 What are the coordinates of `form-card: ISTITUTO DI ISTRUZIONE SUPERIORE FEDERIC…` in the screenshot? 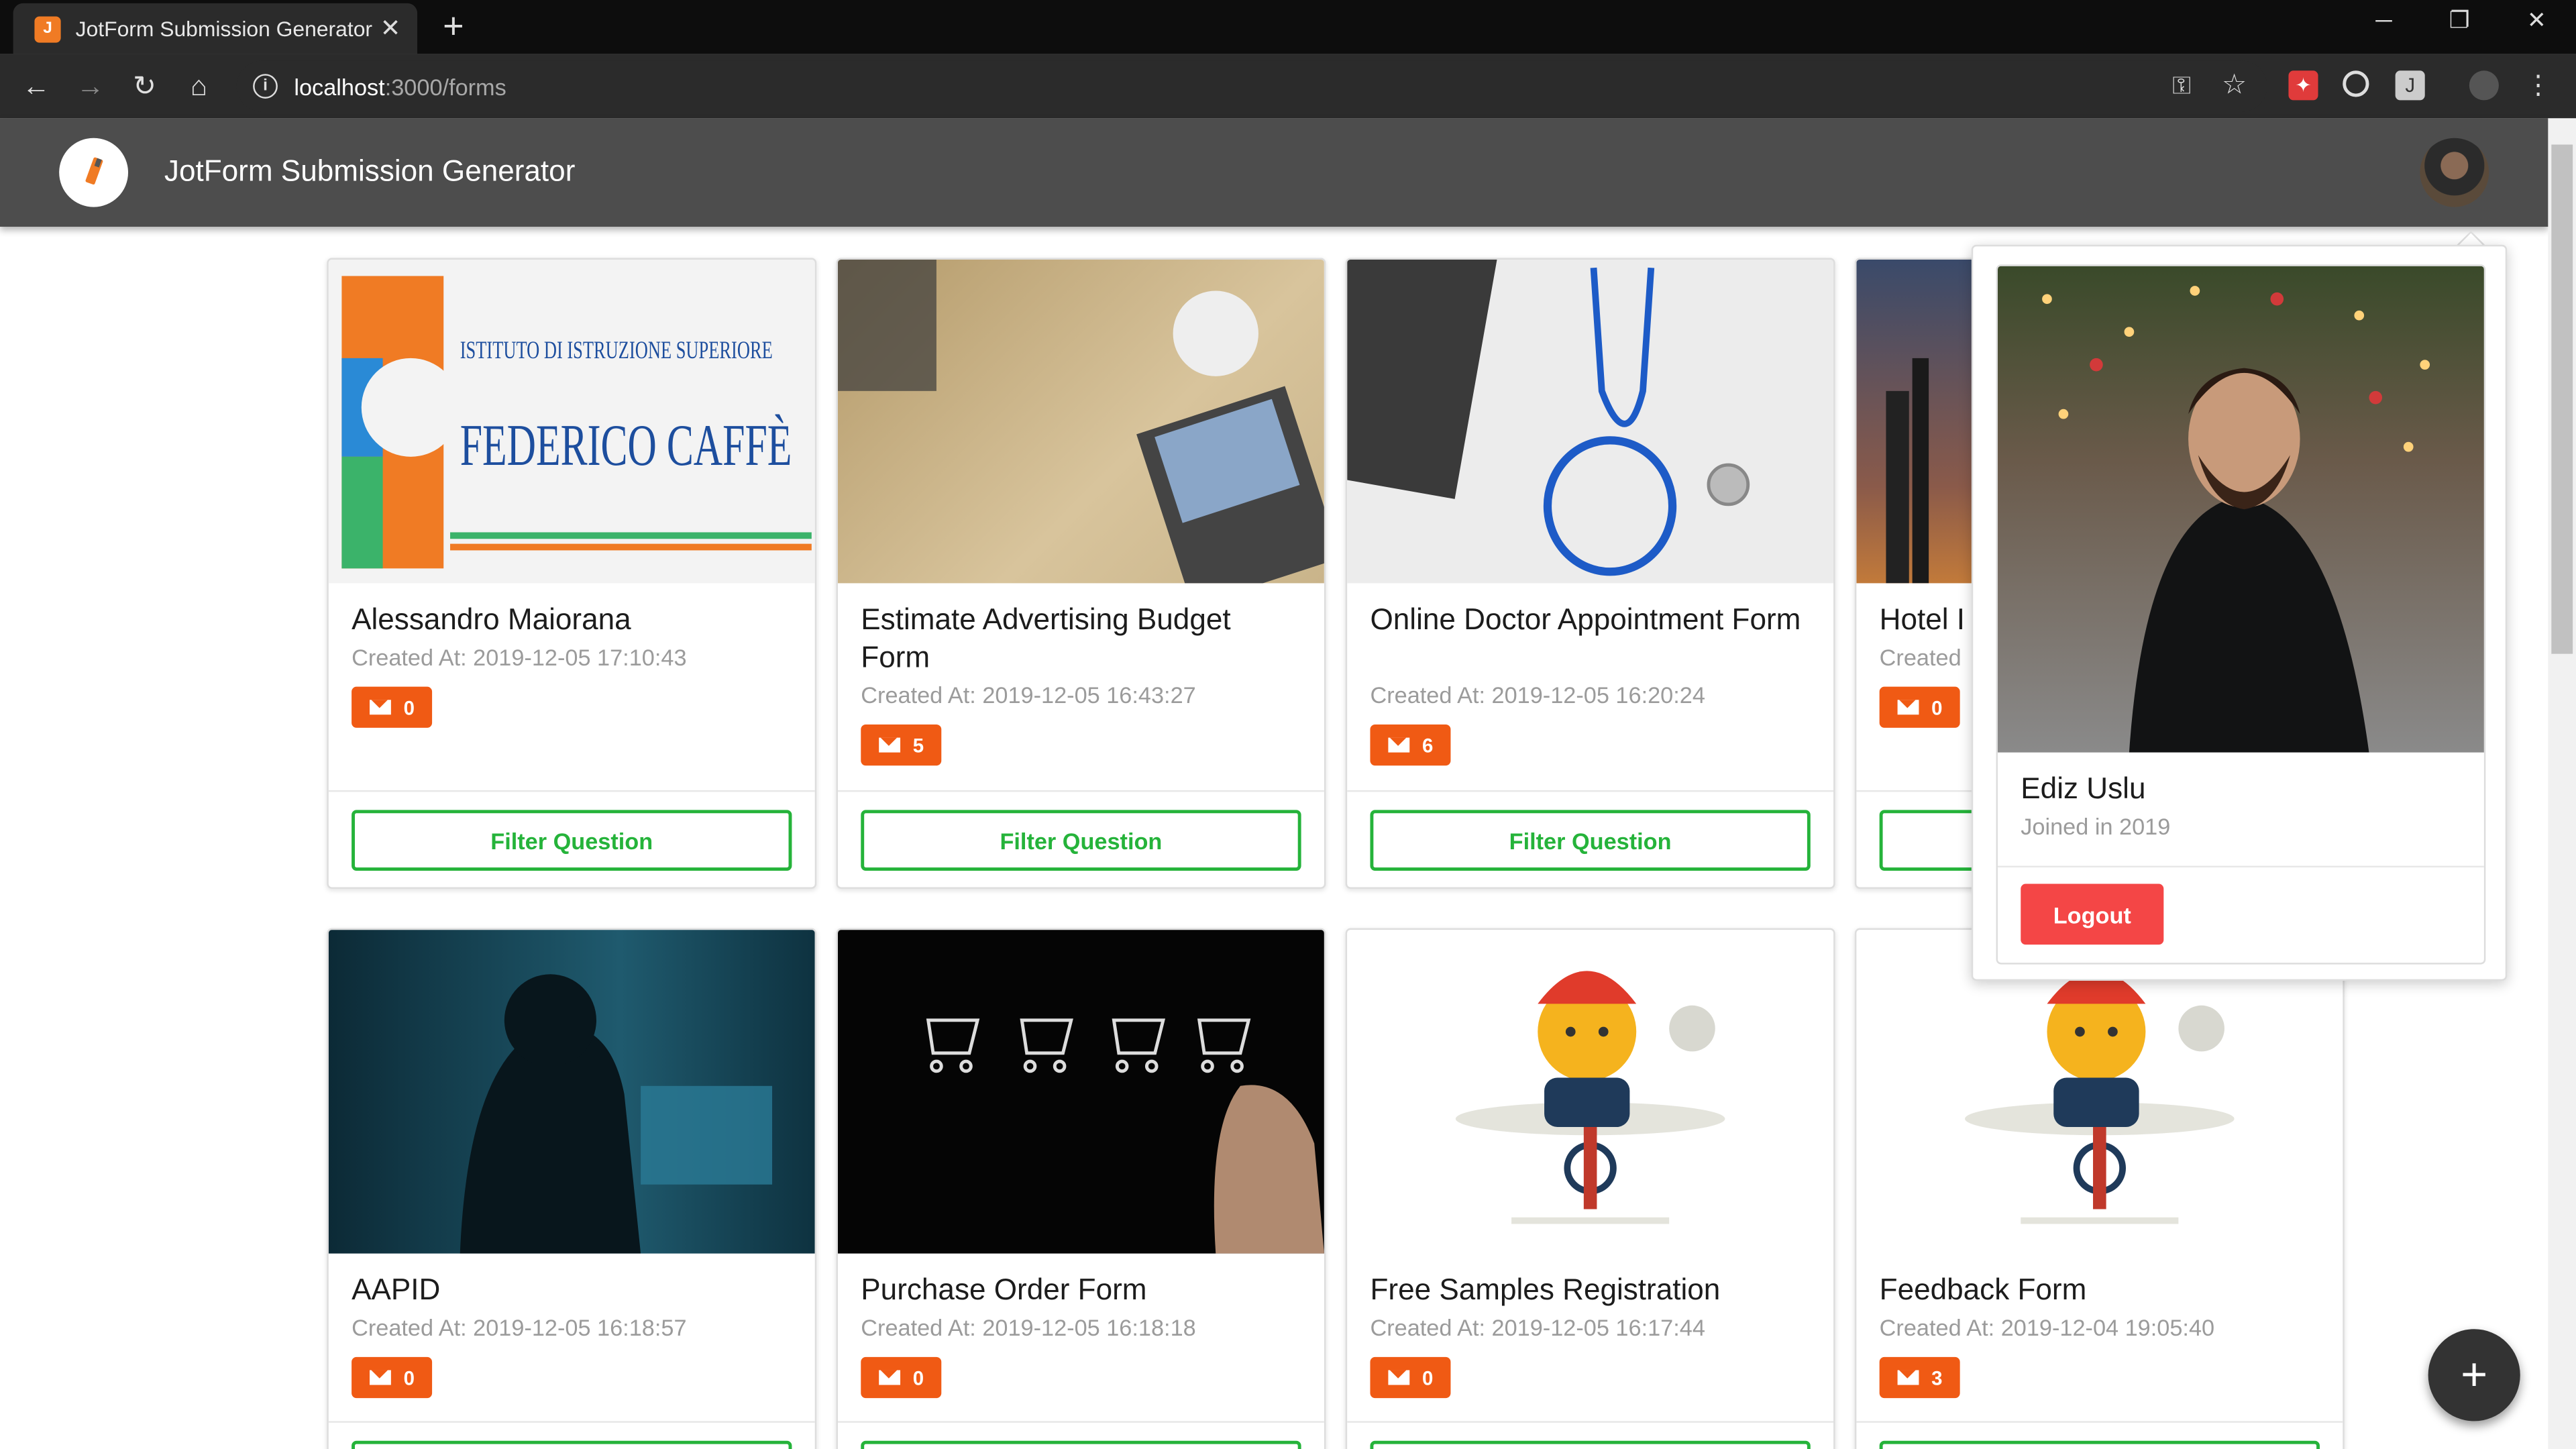 It's located at (572, 573).